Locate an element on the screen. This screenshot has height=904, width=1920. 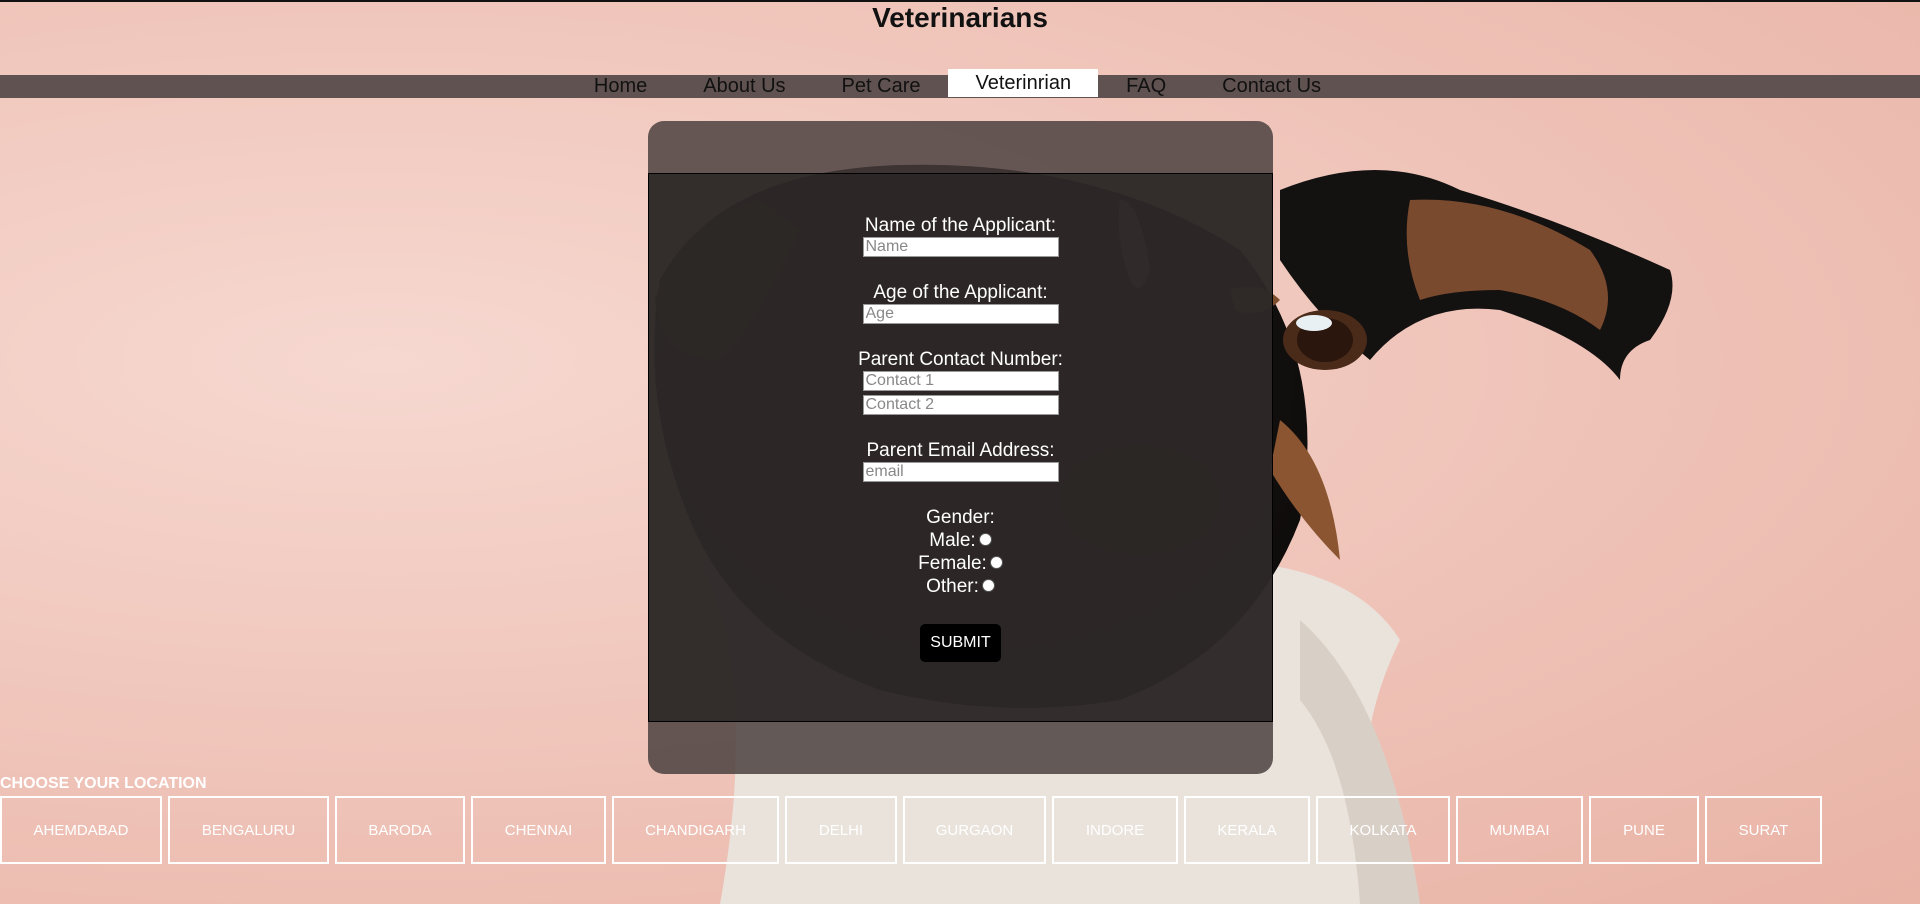
gender-option-other: Other: is located at coordinates (960, 586).